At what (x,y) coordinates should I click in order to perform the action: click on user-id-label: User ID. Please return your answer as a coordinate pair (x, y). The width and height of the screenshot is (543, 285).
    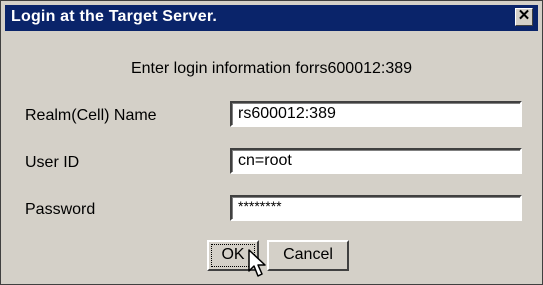
    Looking at the image, I should click on (52, 162).